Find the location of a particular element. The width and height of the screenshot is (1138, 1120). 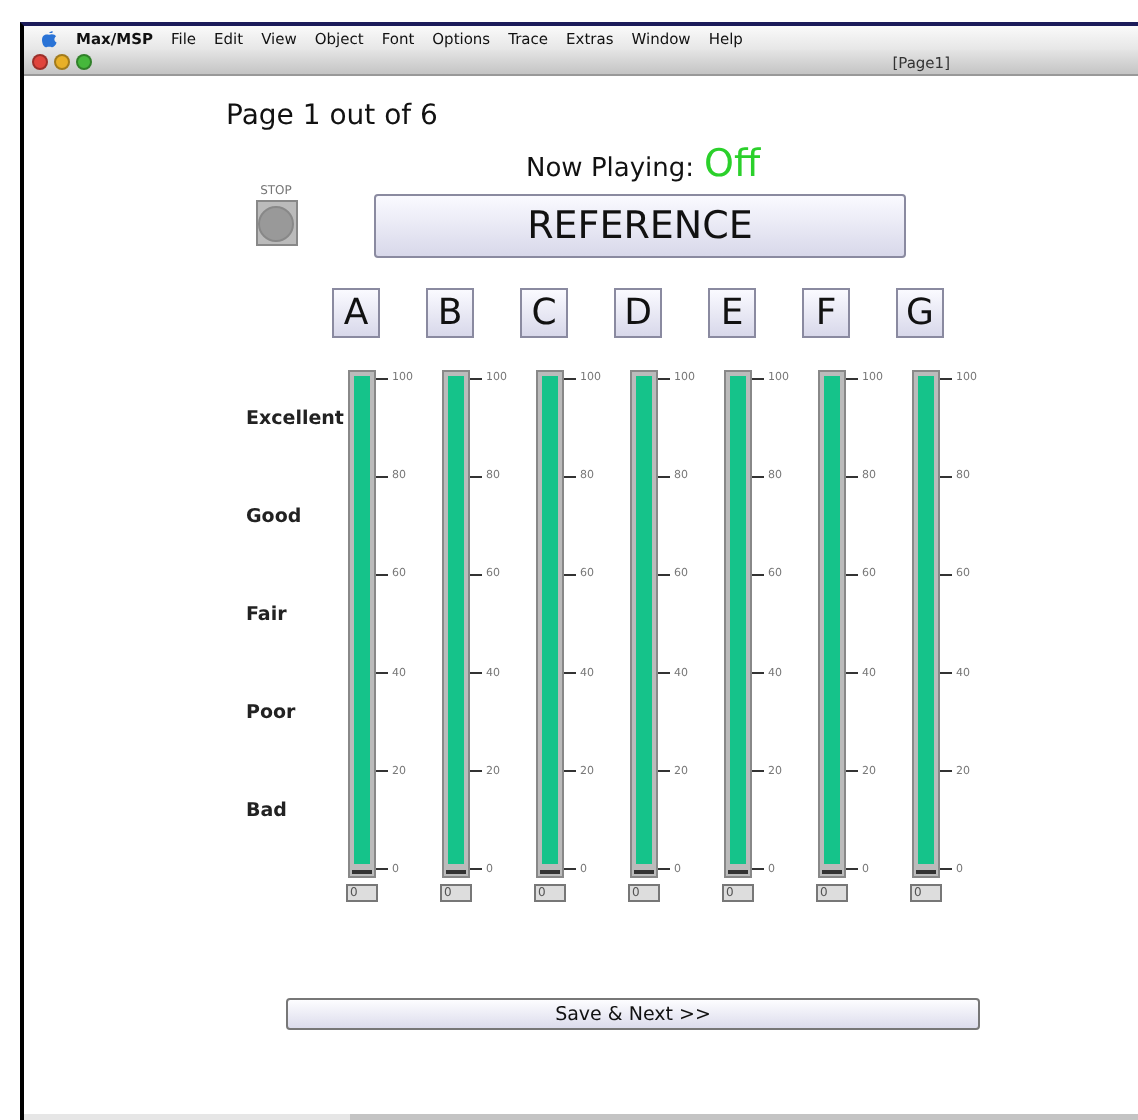

sample-button: F is located at coordinates (826, 313).